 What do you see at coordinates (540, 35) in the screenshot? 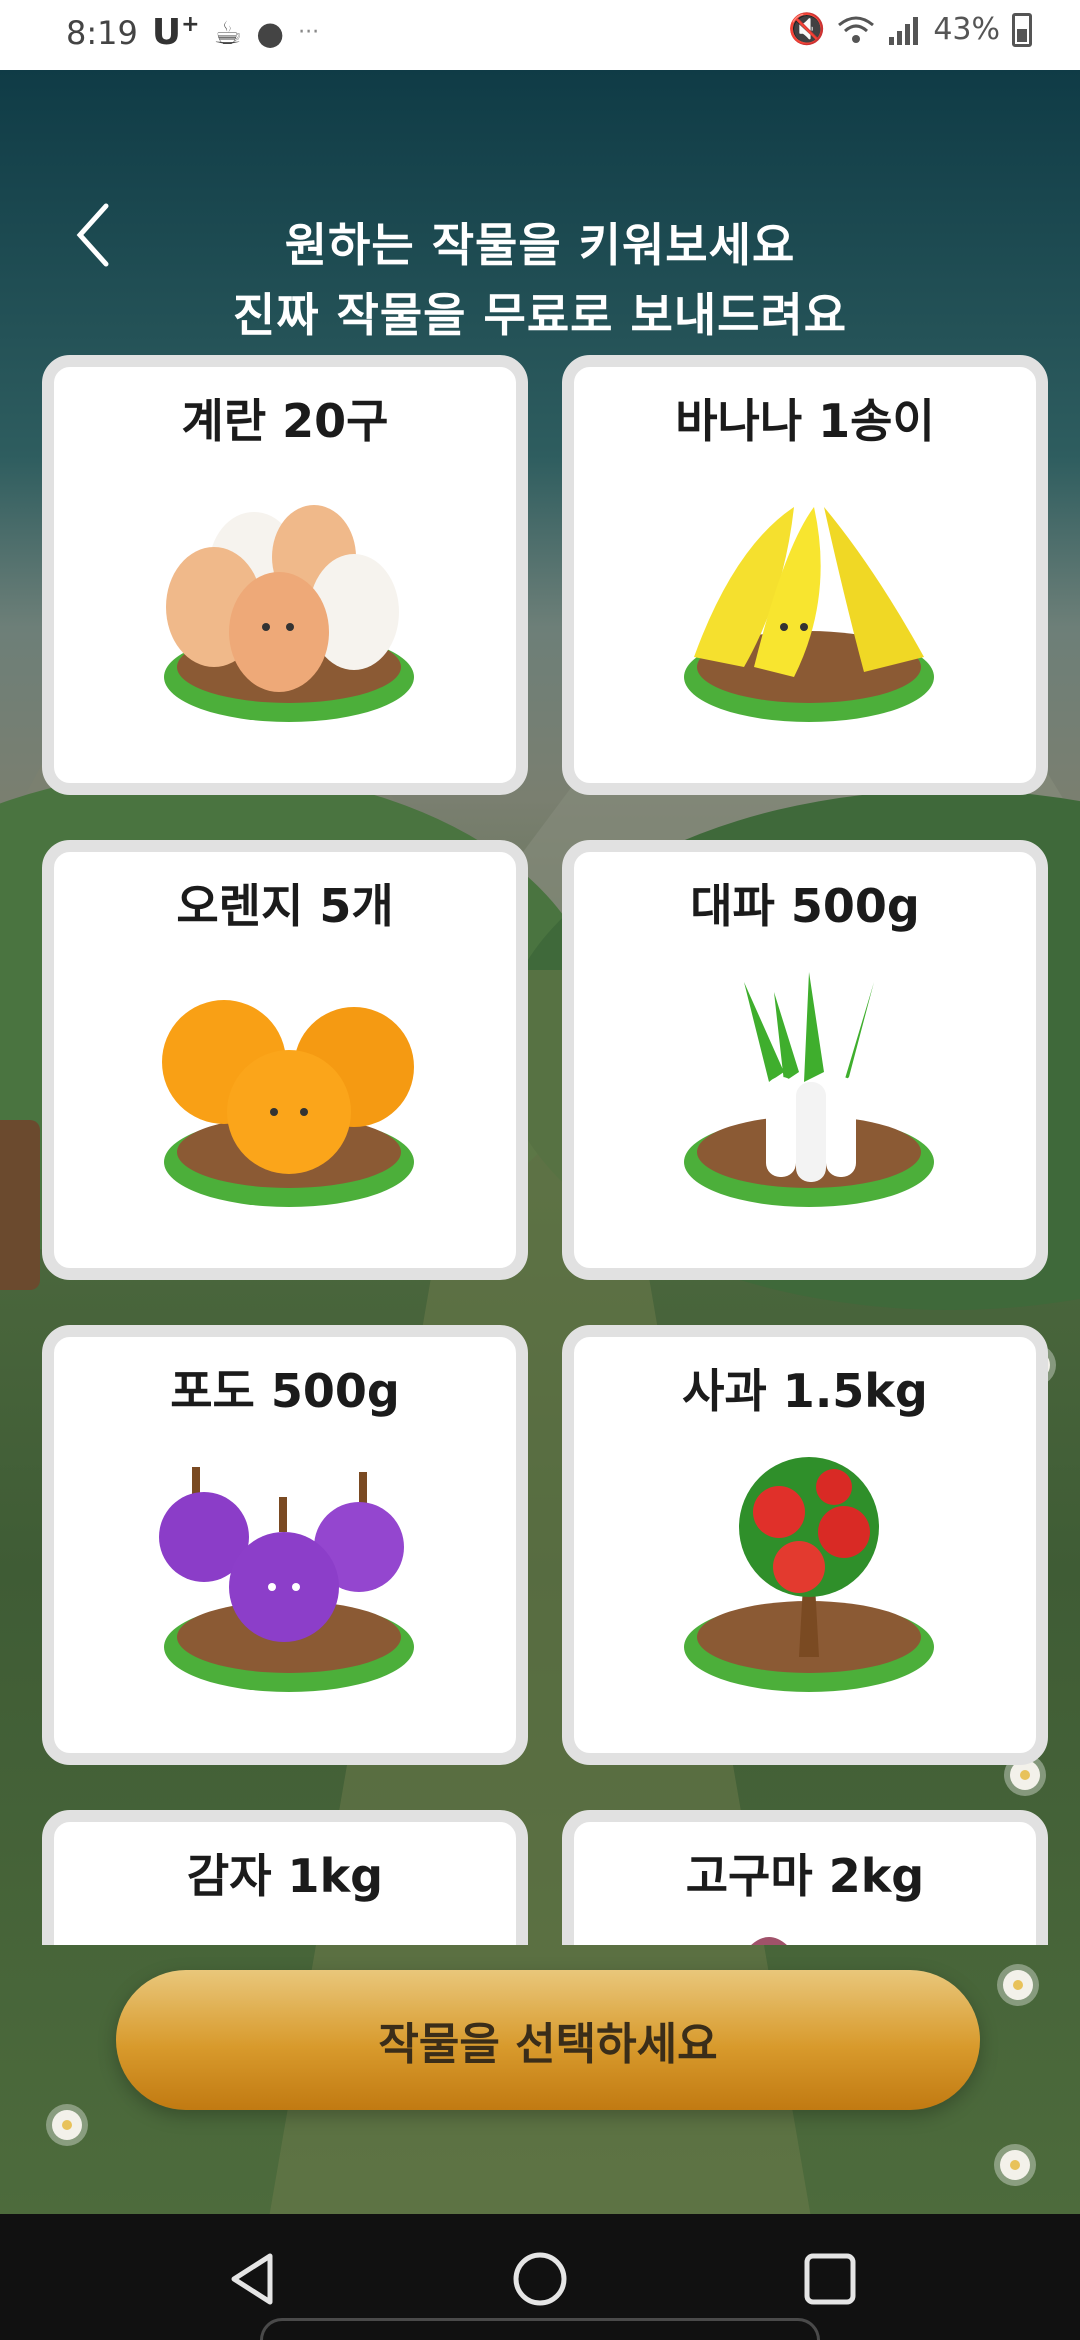
I see `status-bar: 8:19 U+ ☕ ● ··· 🔇 43%` at bounding box center [540, 35].